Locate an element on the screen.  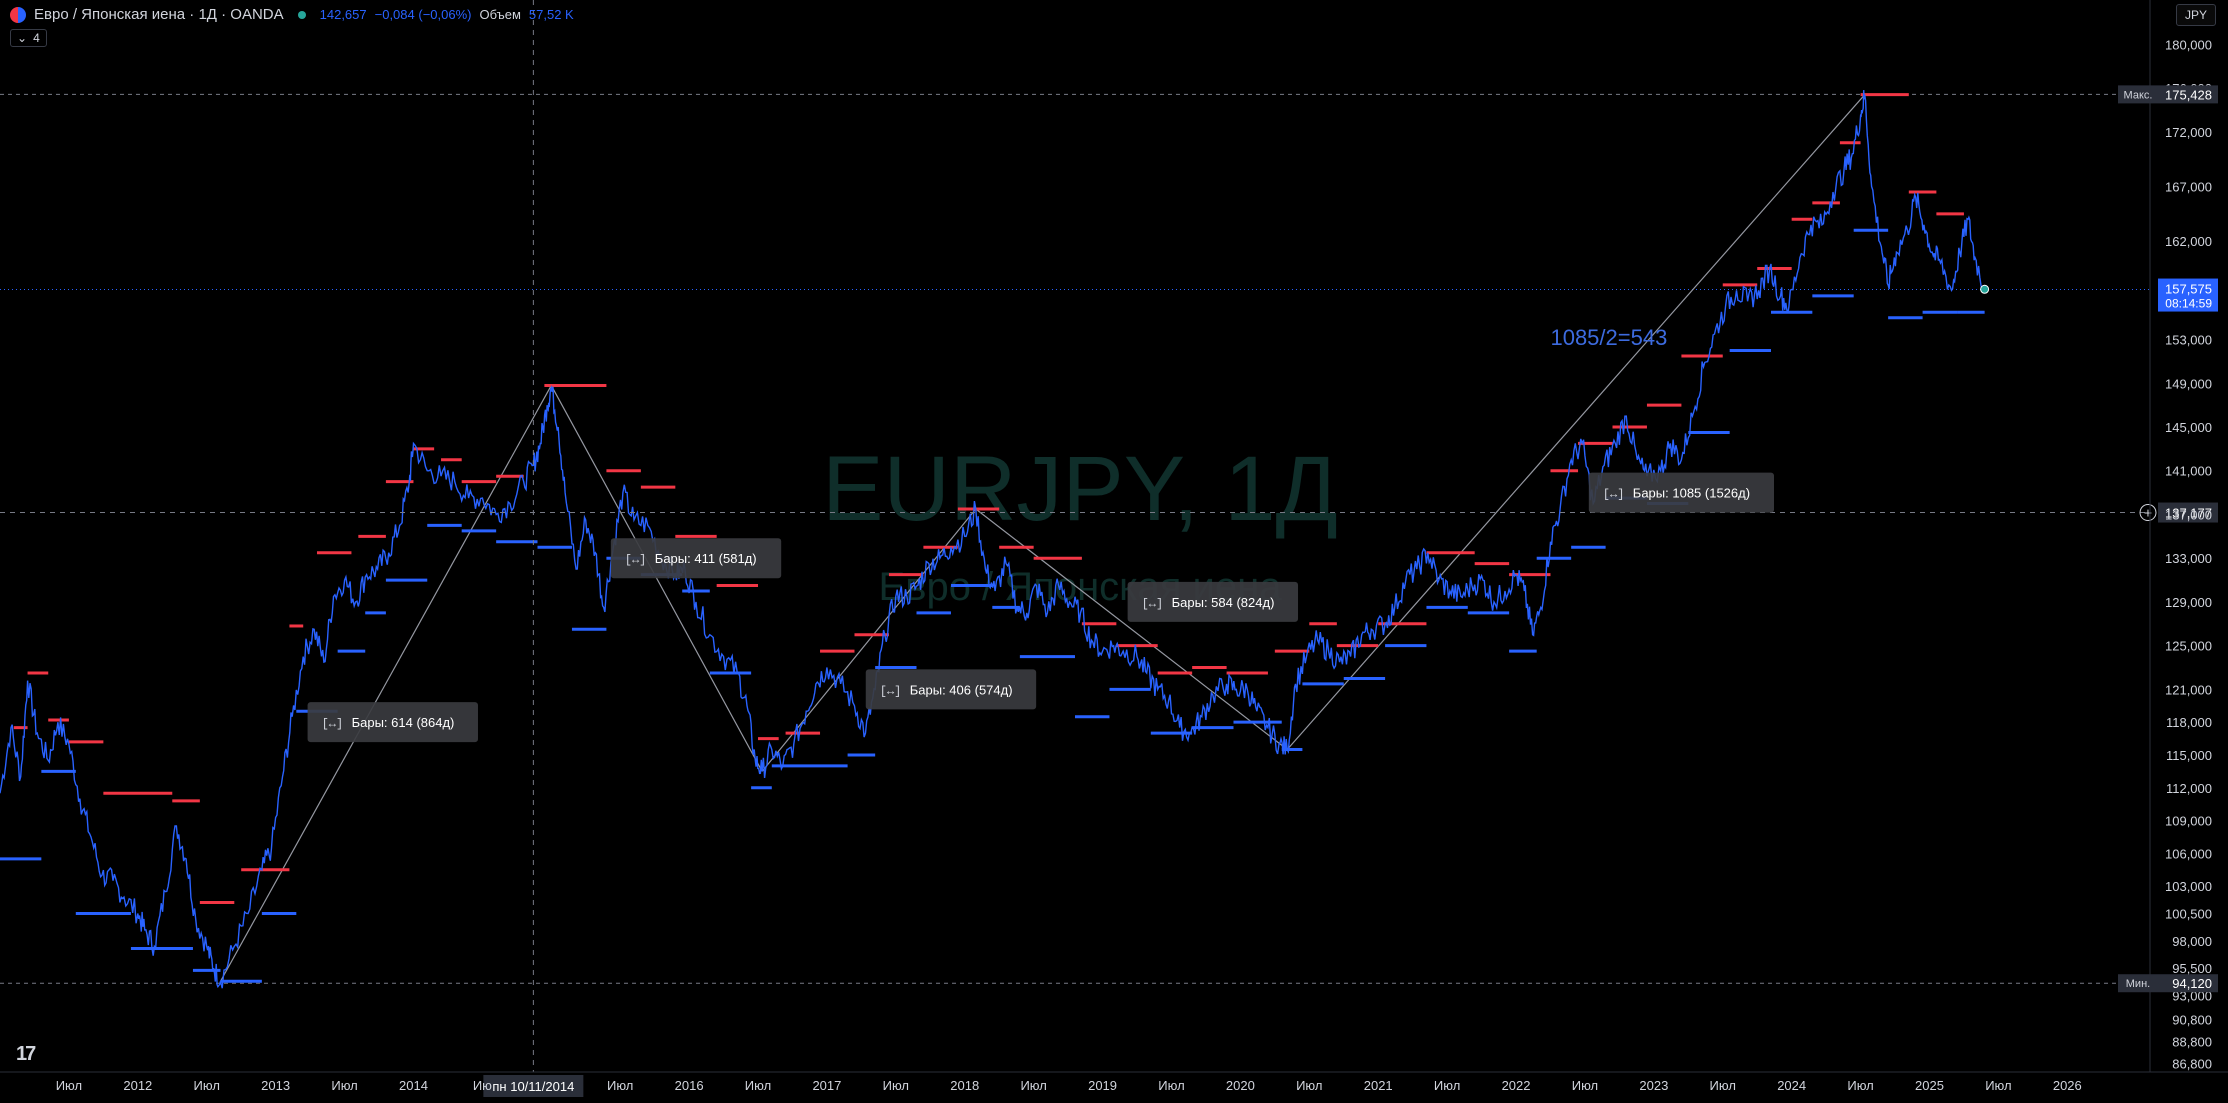
y-tick-label: 98,000 is located at coordinates (2192, 941).